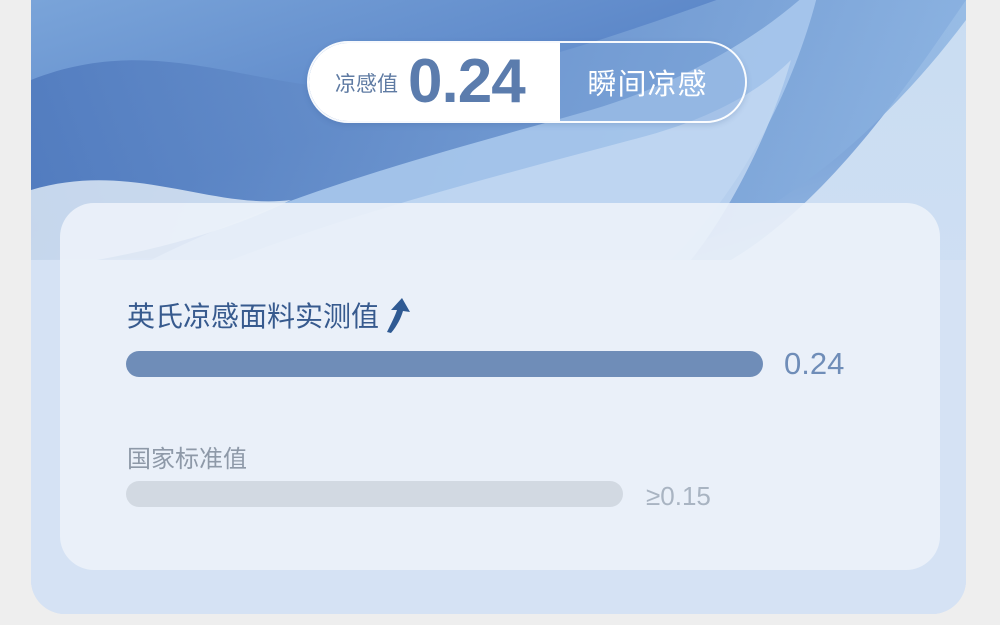 This screenshot has height=625, width=1000. I want to click on cooling-value-label: 凉感值, so click(366, 84).